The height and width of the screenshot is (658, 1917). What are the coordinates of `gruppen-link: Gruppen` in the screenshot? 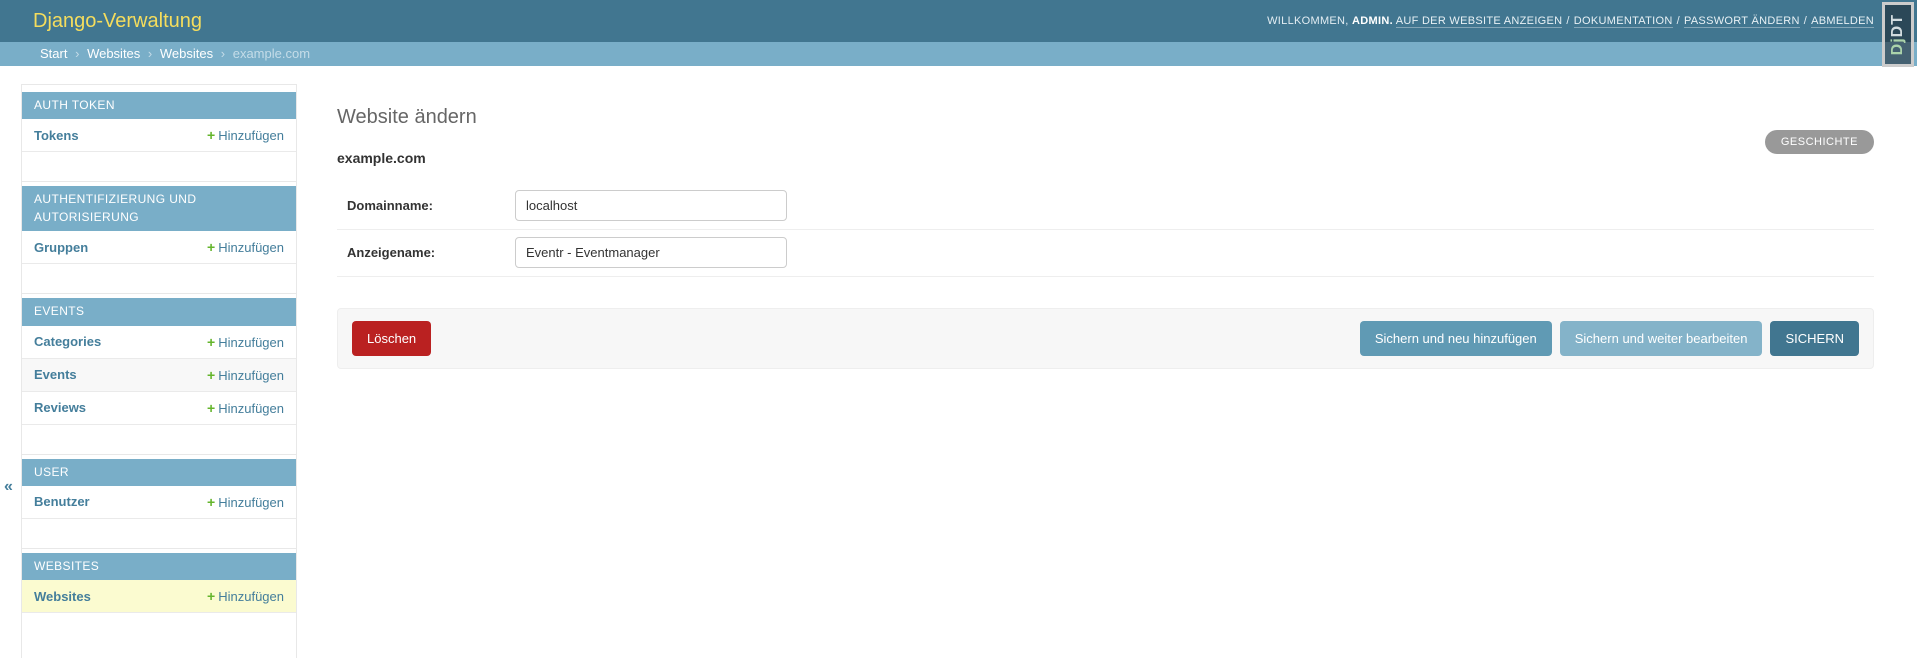 It's located at (61, 247).